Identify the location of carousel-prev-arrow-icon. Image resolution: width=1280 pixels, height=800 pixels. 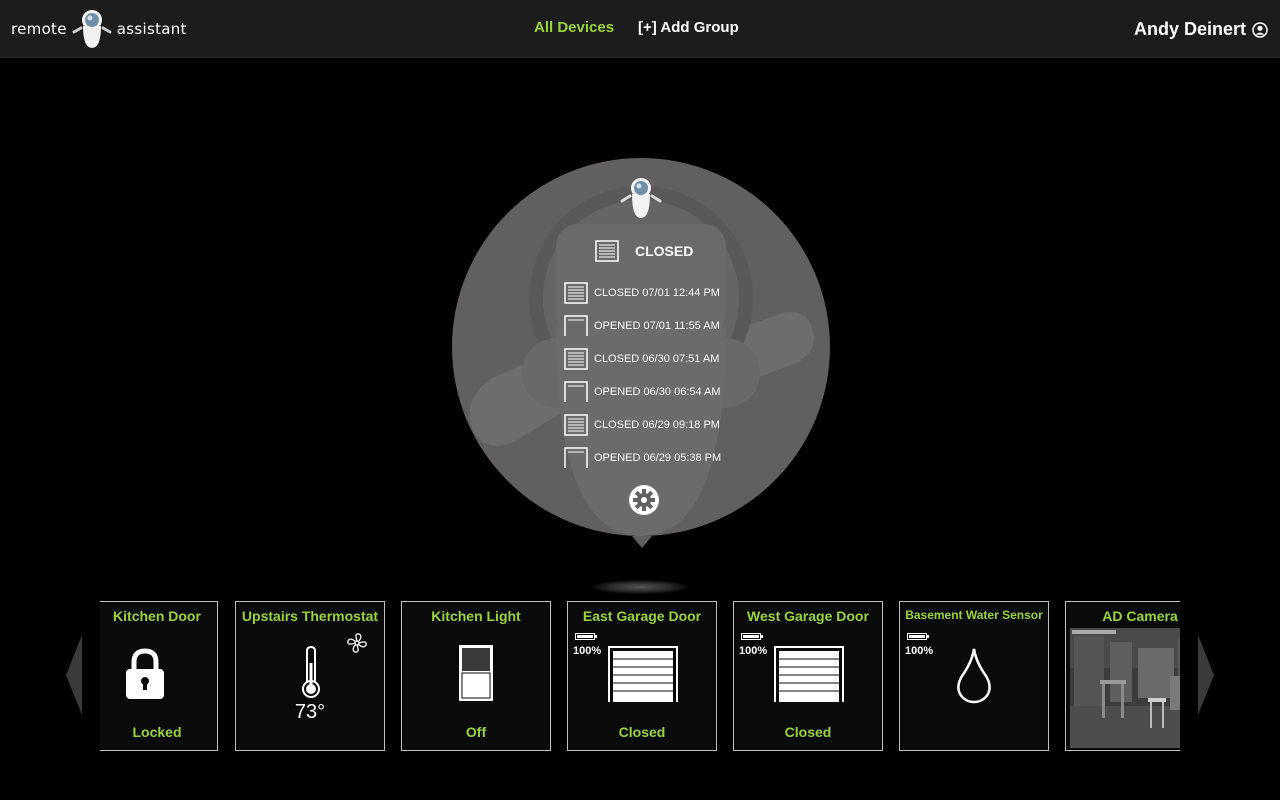
(74, 675).